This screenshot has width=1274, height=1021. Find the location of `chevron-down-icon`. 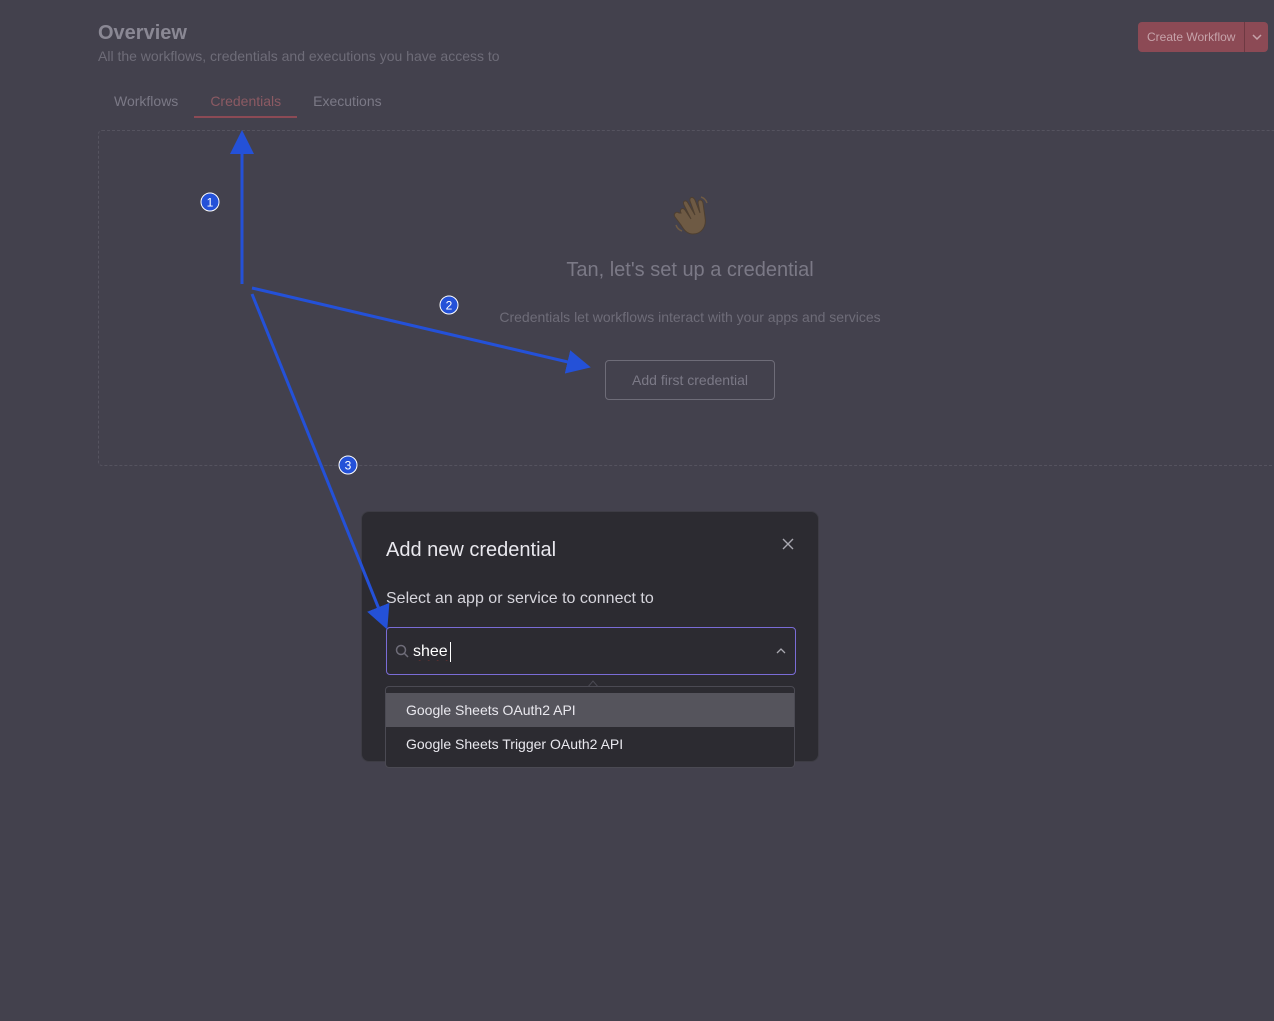

chevron-down-icon is located at coordinates (1257, 37).